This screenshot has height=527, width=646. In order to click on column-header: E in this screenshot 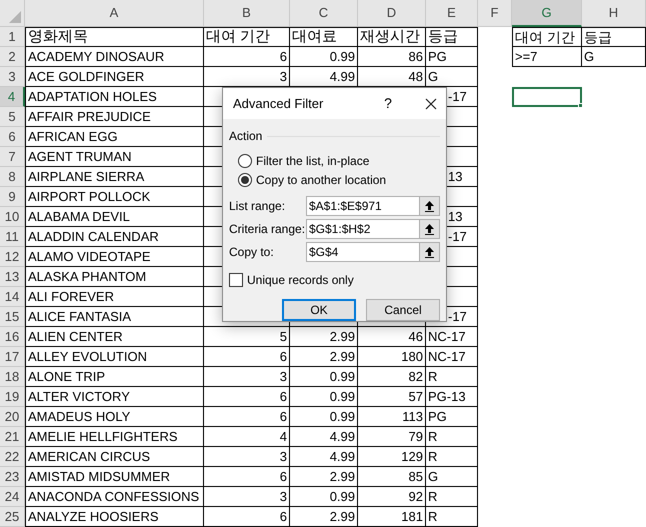, I will do `click(452, 13)`.